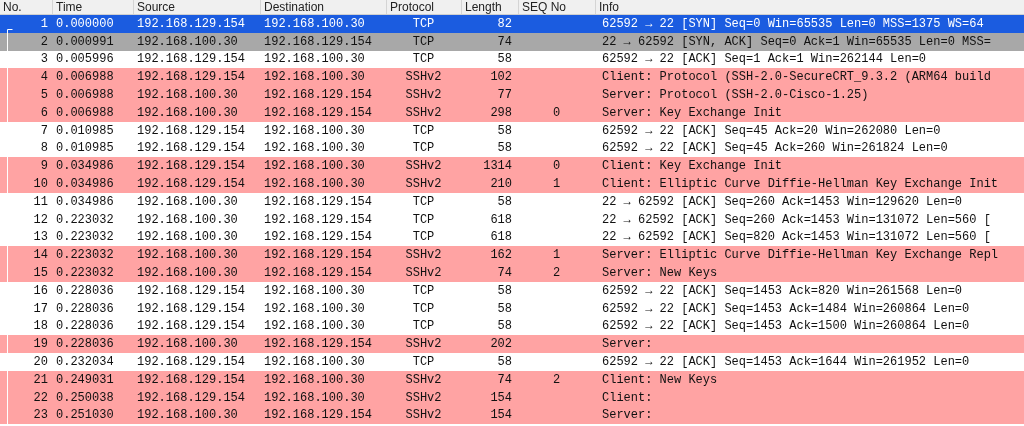 This screenshot has height=426, width=1024. Describe the element at coordinates (26, 7) in the screenshot. I see `column-header: No.` at that location.